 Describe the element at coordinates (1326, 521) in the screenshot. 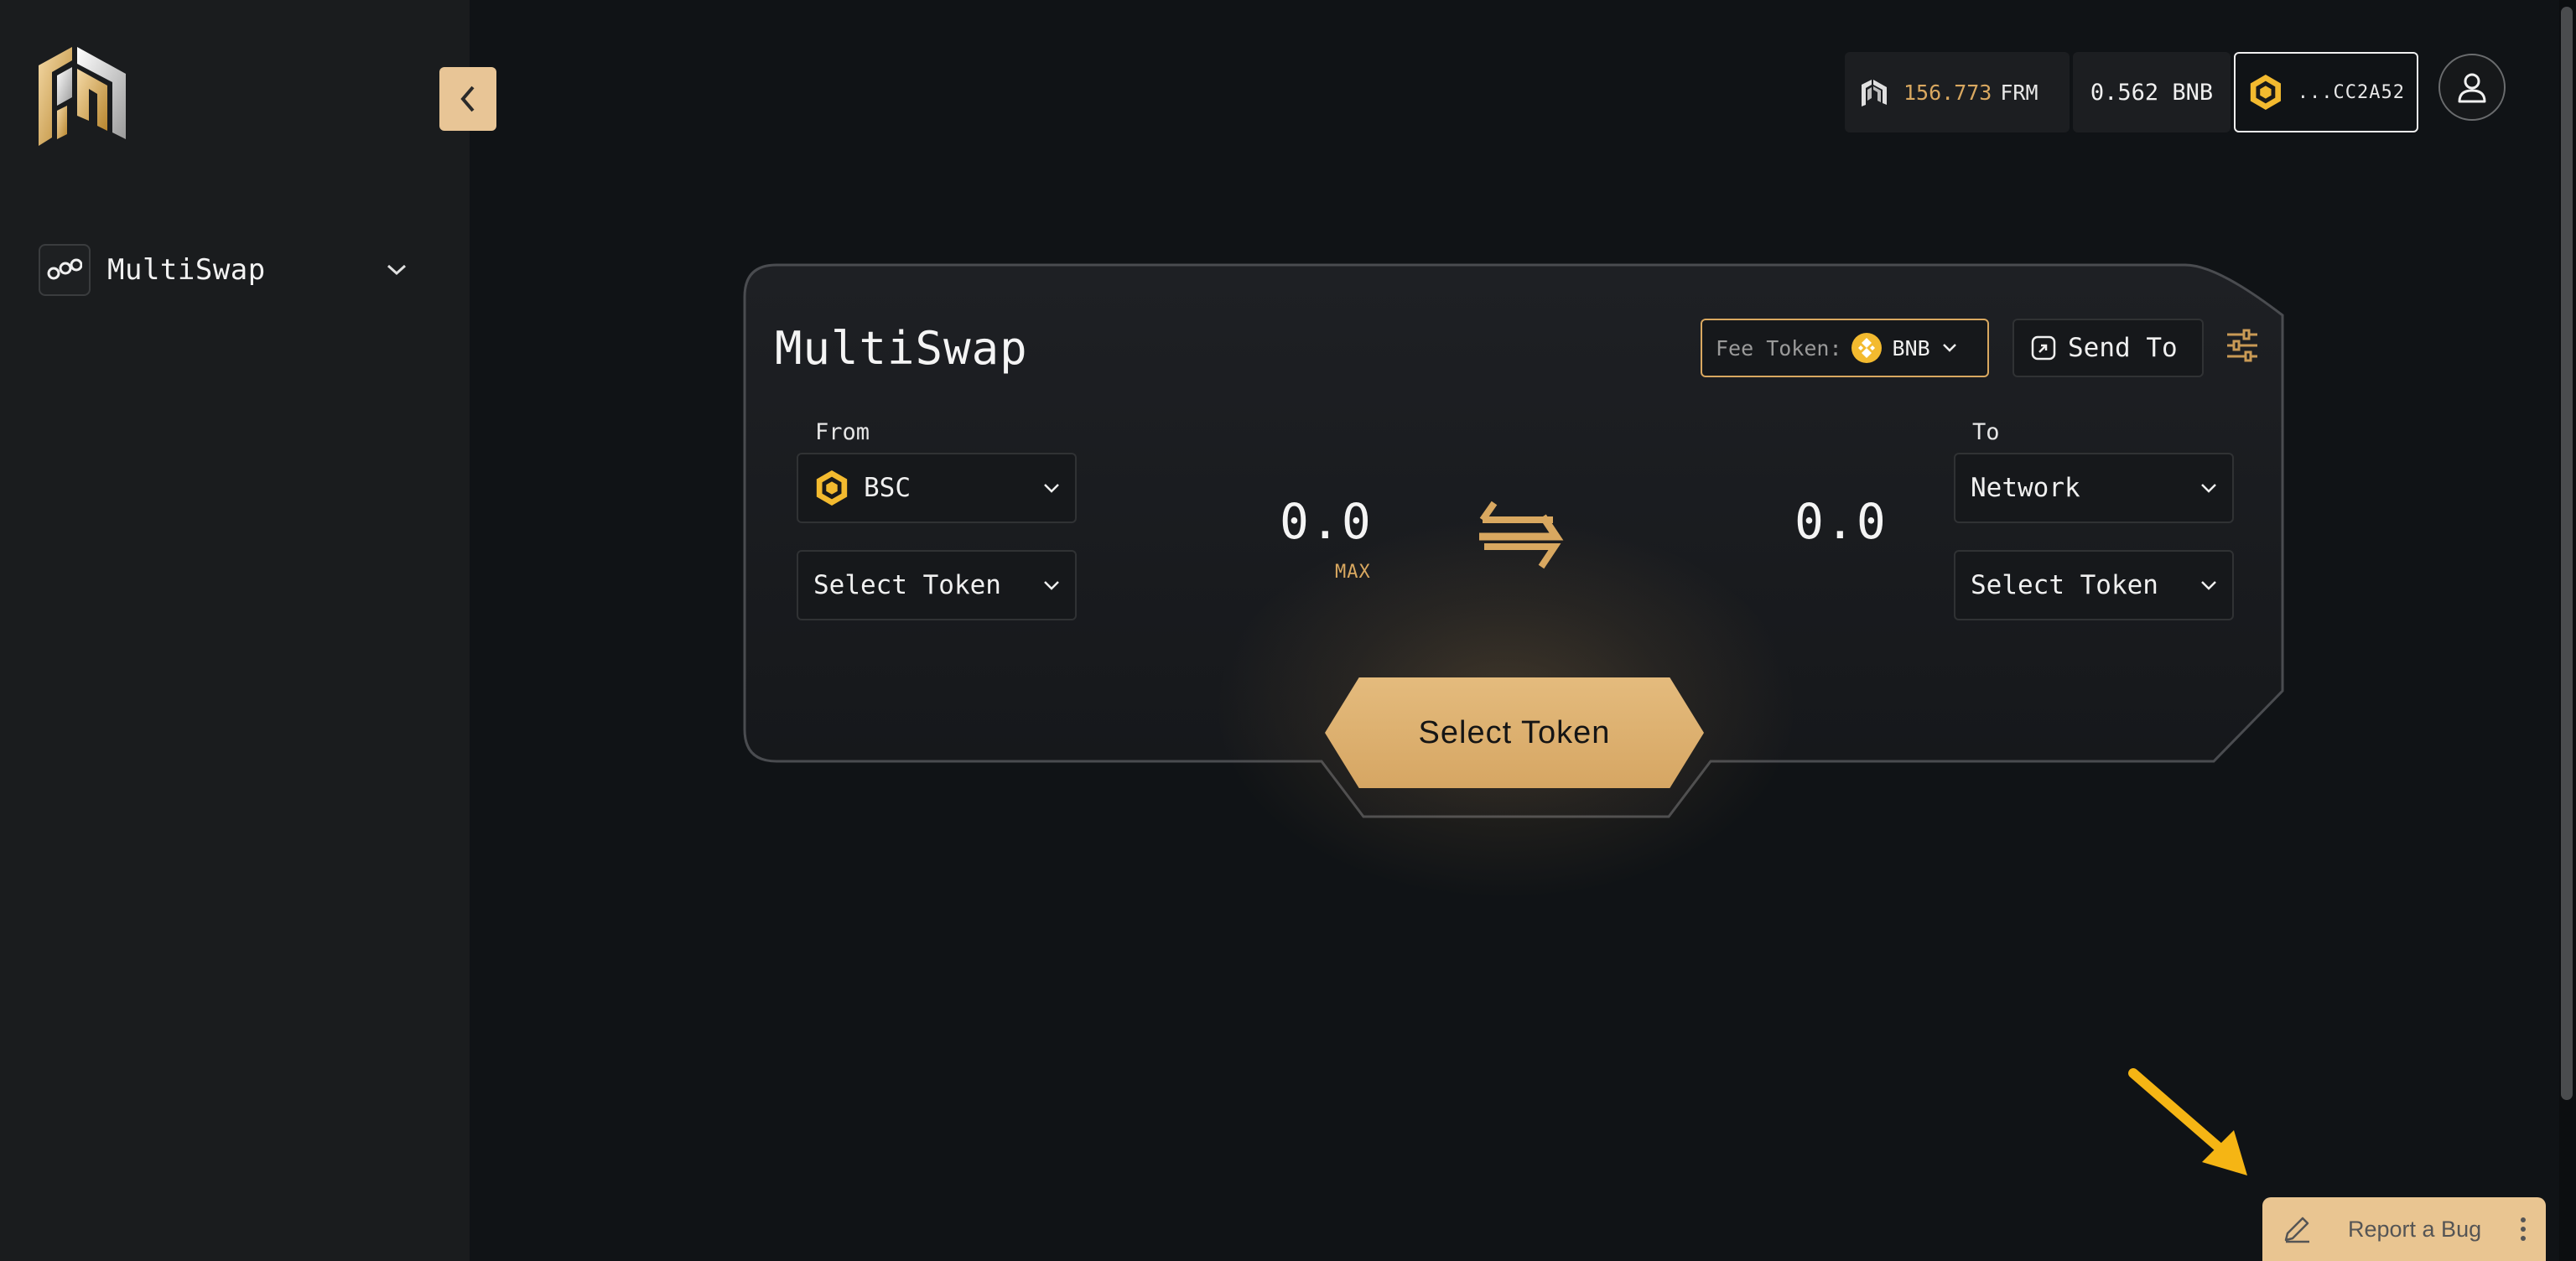

I see `from-amount: 0.0` at that location.